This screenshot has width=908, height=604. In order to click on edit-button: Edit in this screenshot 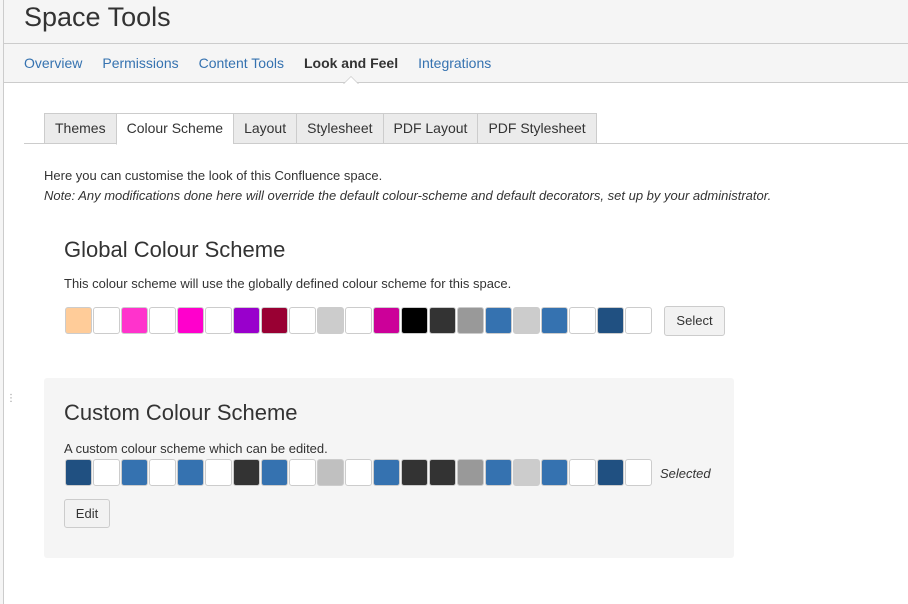, I will do `click(87, 513)`.